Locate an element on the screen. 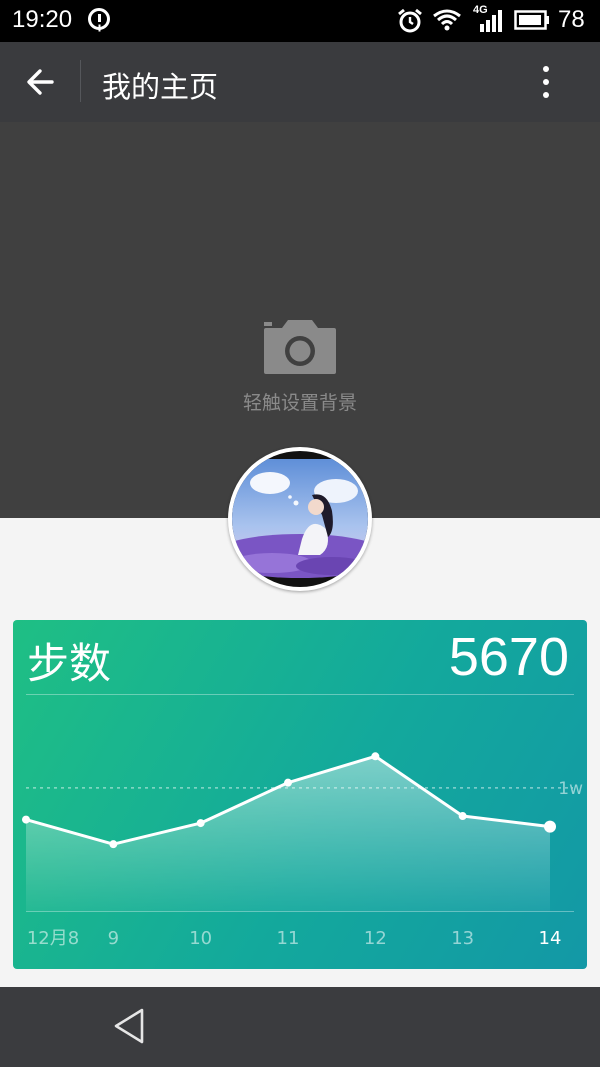 The image size is (600, 1067). back-arrow-icon is located at coordinates (42, 82).